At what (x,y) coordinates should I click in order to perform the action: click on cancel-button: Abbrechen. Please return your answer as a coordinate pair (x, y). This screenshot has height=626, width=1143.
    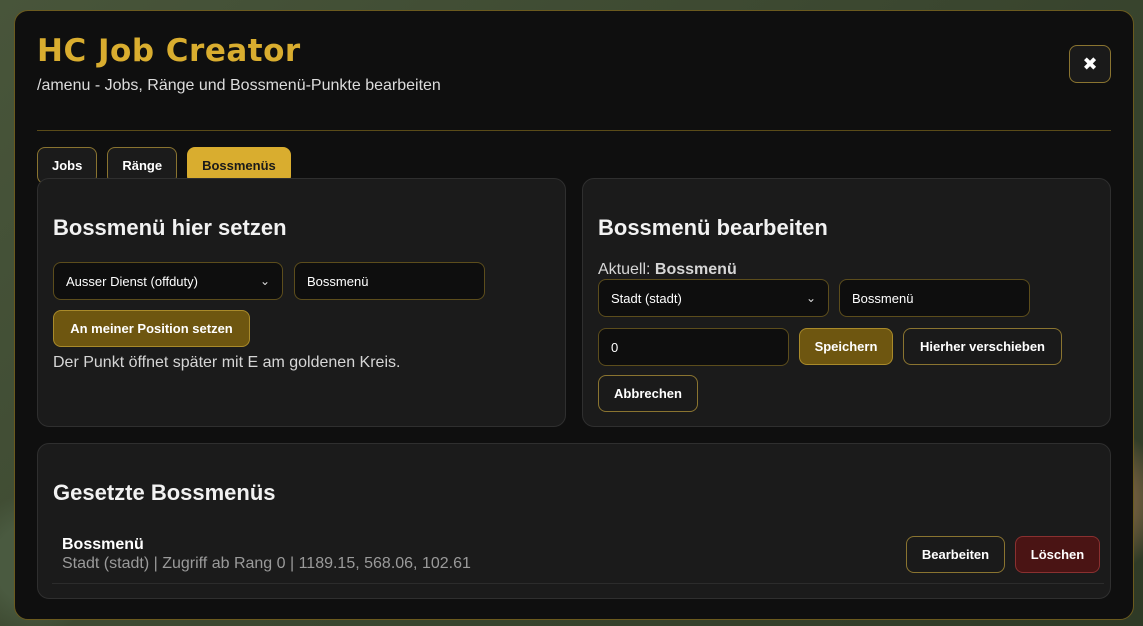
    Looking at the image, I should click on (648, 393).